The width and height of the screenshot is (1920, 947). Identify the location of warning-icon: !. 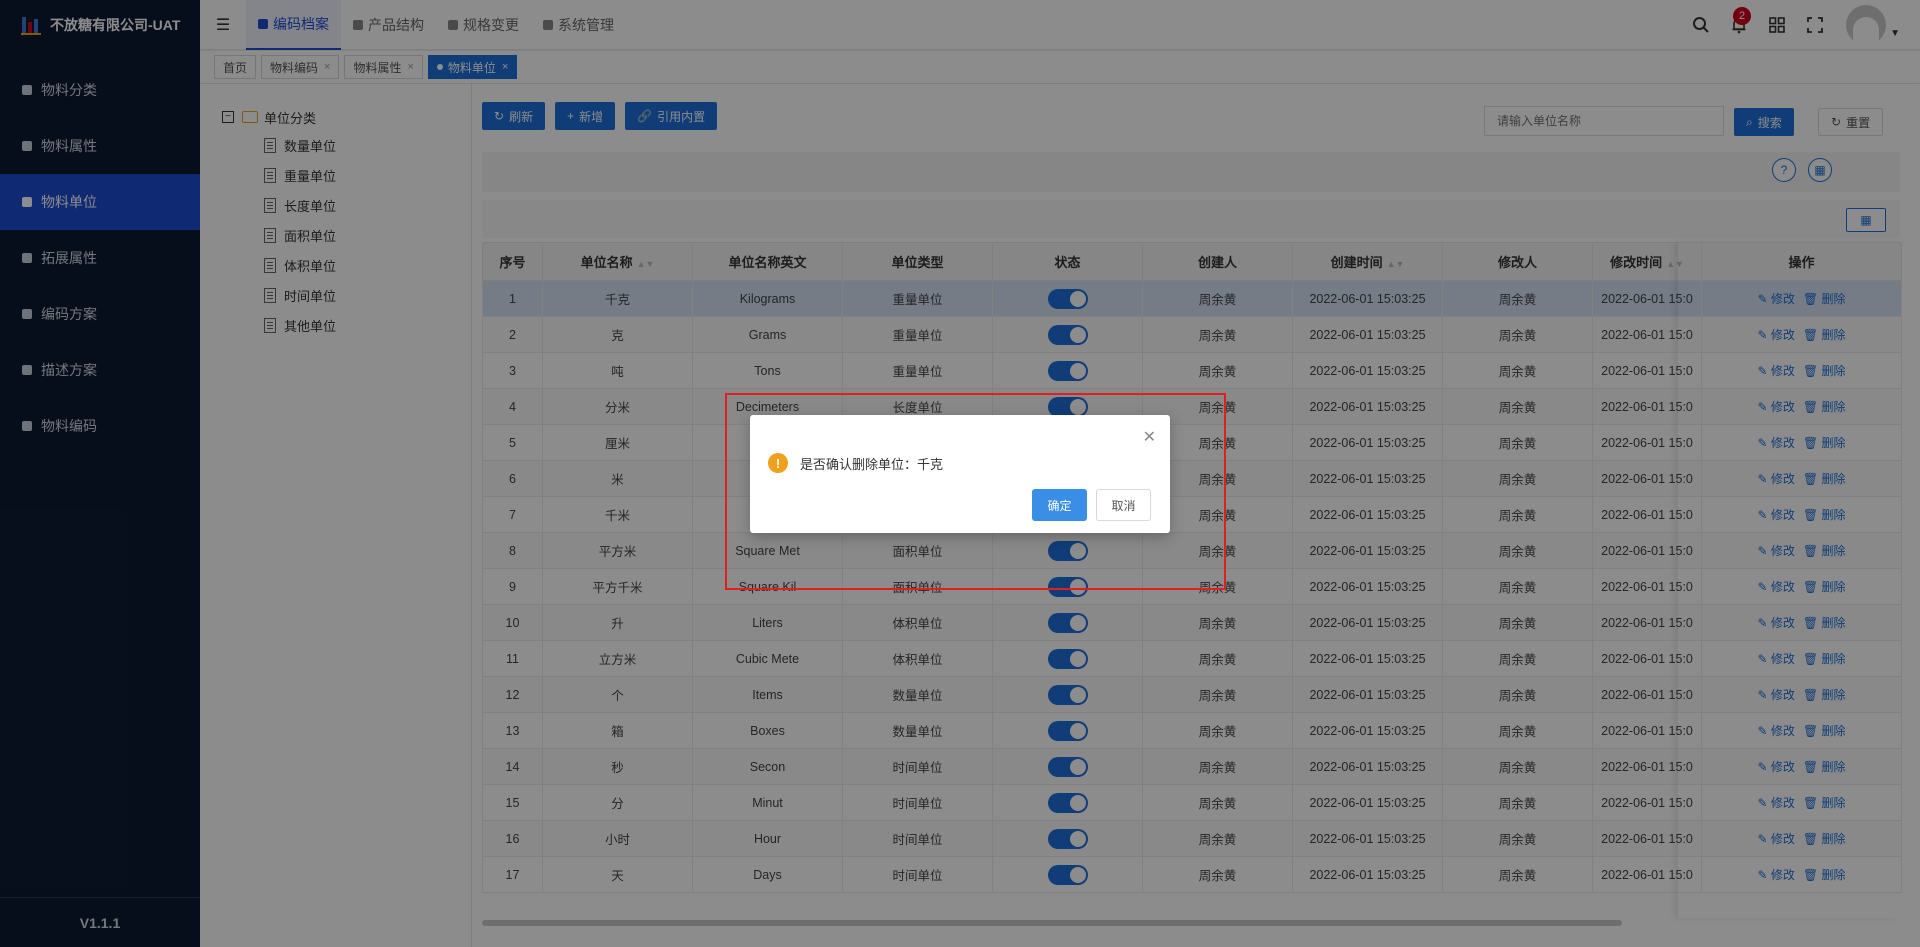
(778, 463).